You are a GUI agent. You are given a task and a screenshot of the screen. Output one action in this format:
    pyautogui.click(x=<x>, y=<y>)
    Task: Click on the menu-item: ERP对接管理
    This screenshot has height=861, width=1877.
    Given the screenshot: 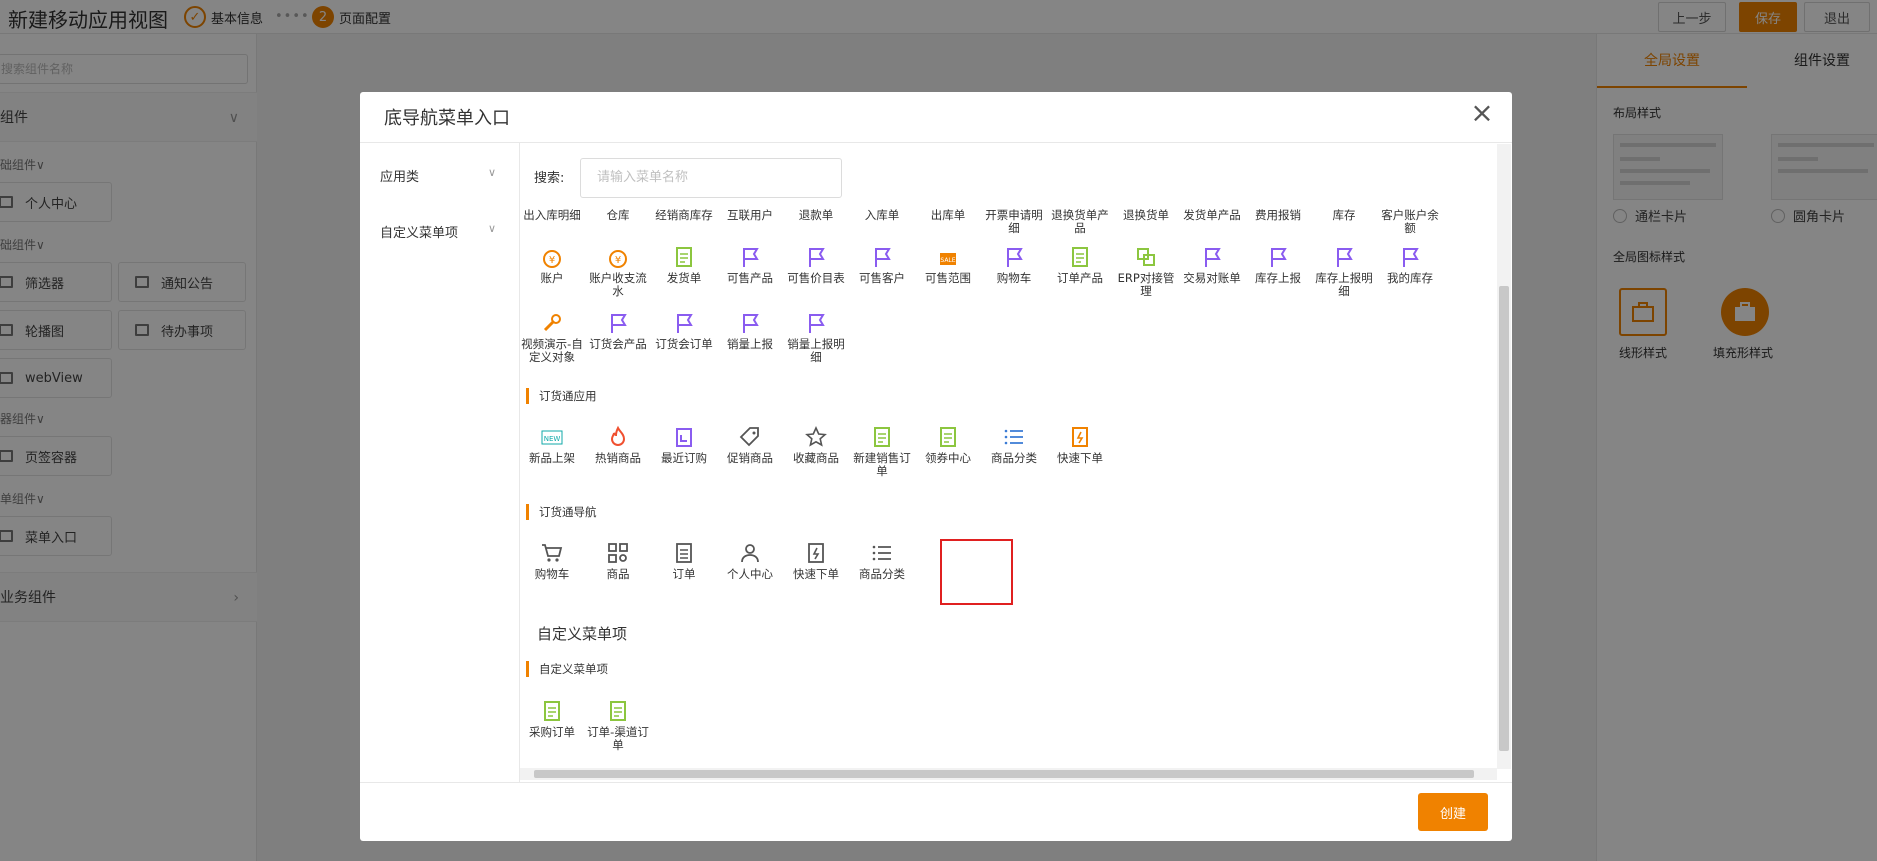 What is the action you would take?
    pyautogui.click(x=1146, y=271)
    